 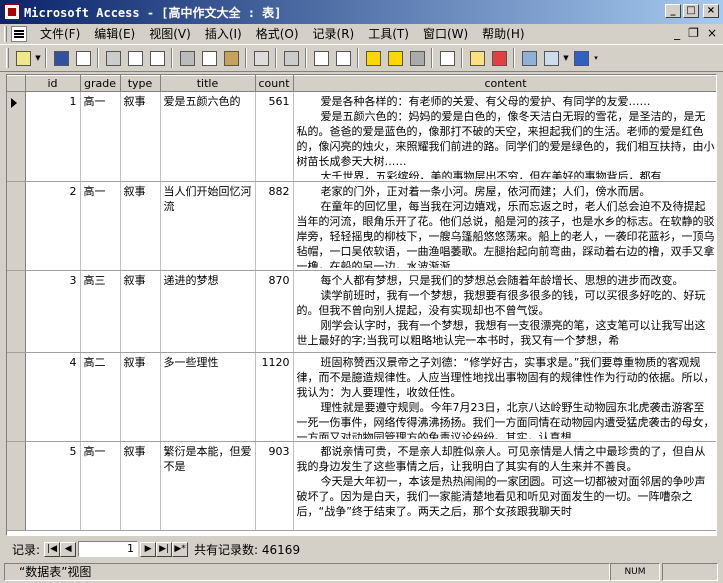 What do you see at coordinates (164, 549) in the screenshot?
I see `last-record-button: ▶|` at bounding box center [164, 549].